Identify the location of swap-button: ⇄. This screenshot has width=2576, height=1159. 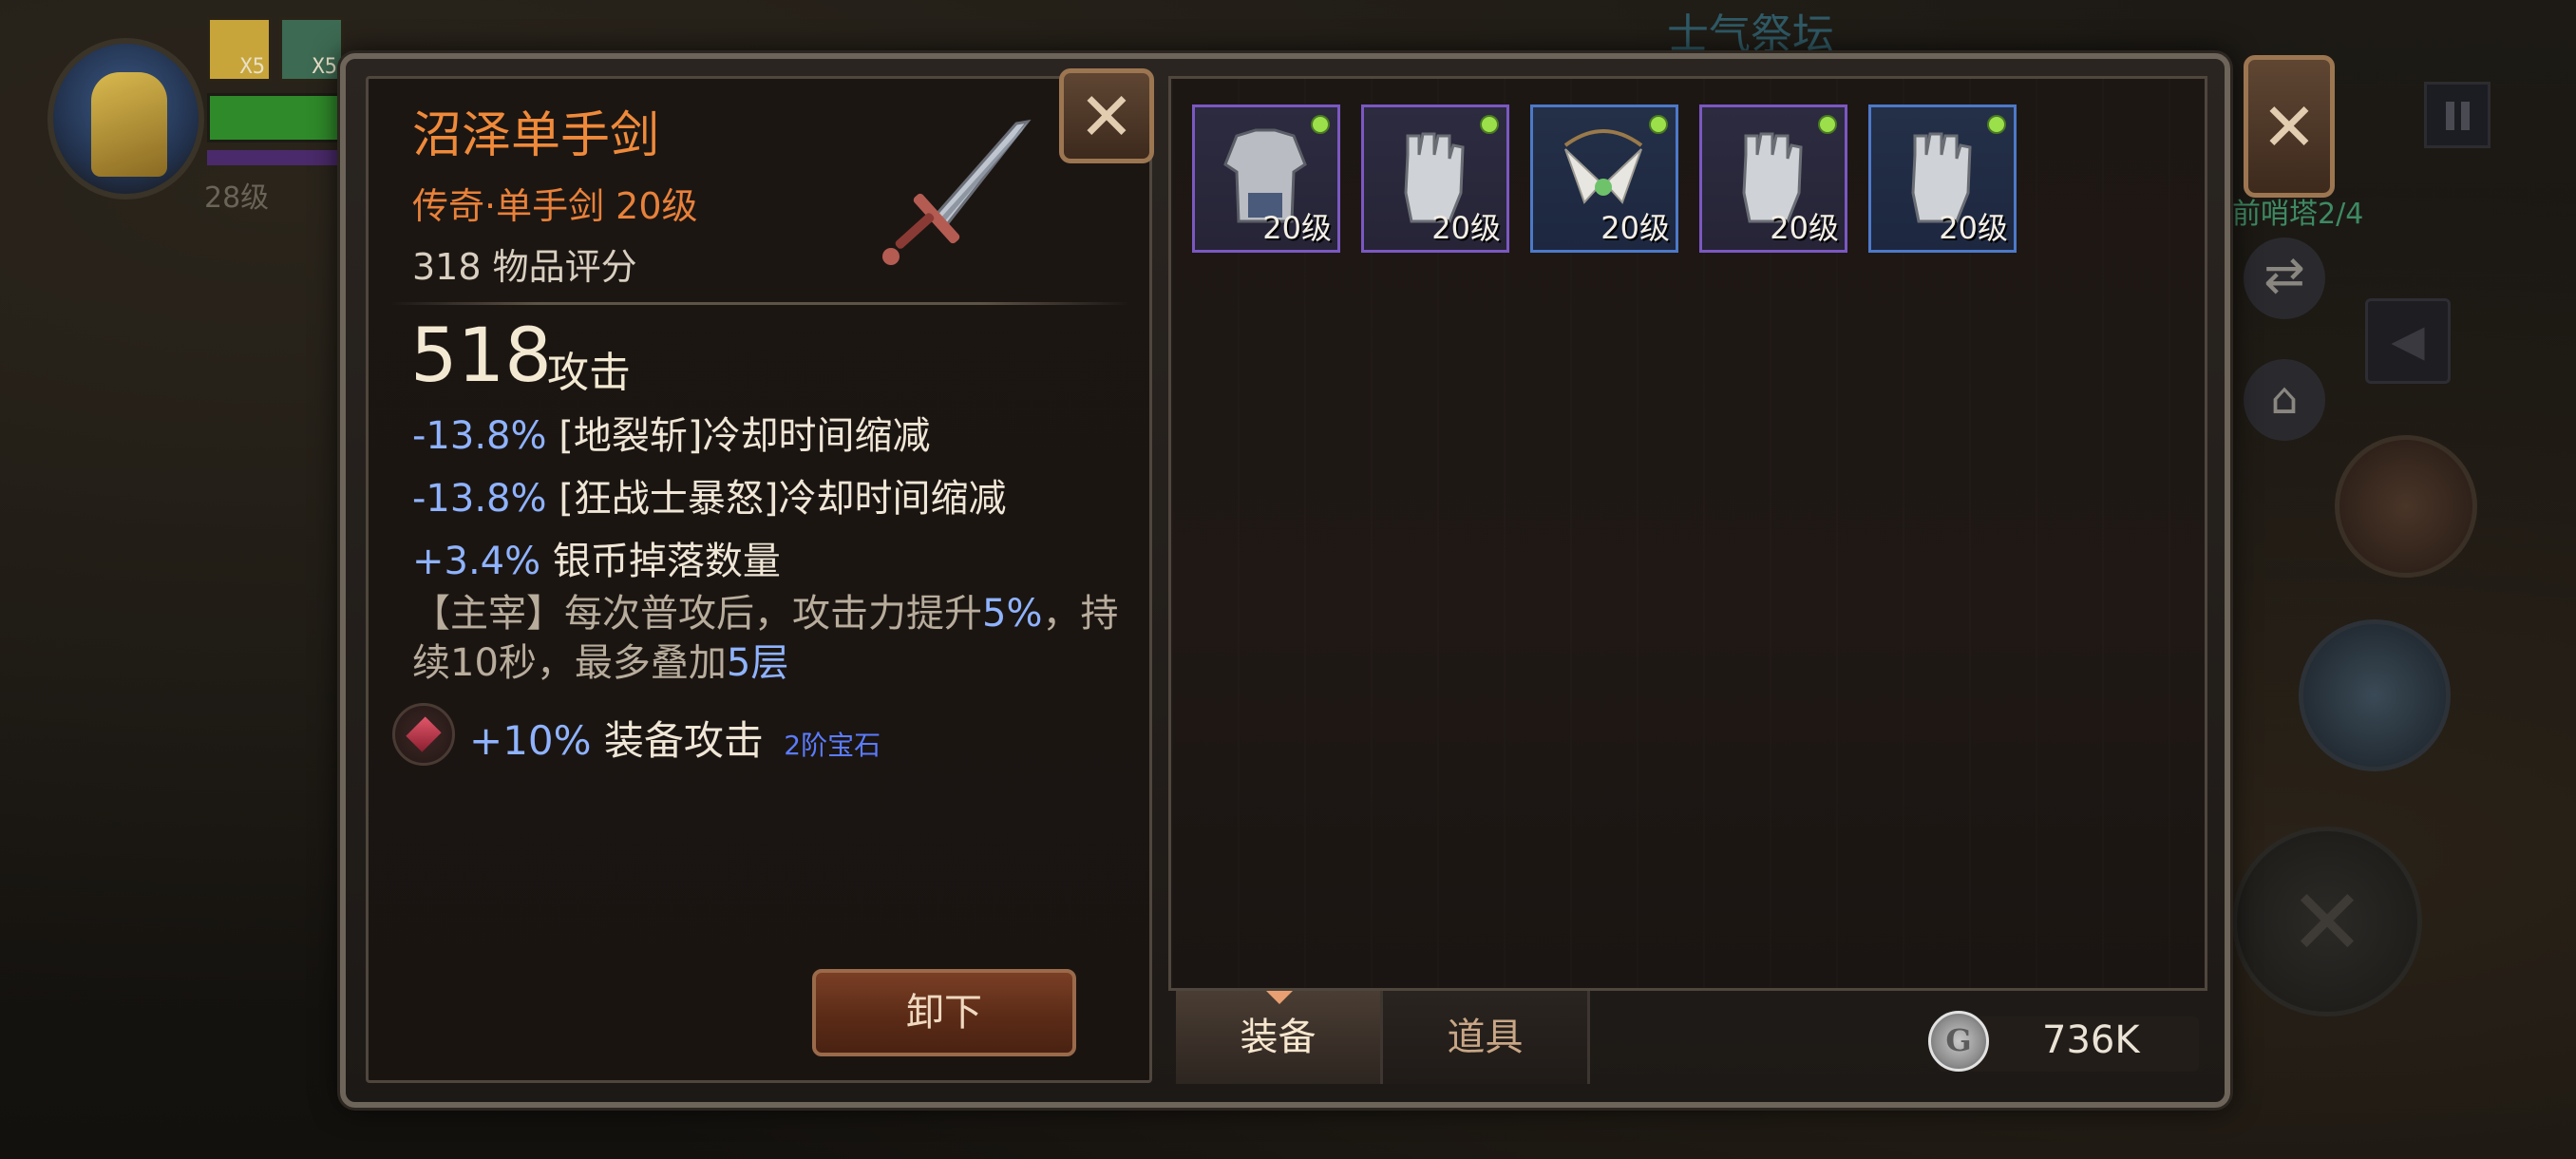
(2284, 278).